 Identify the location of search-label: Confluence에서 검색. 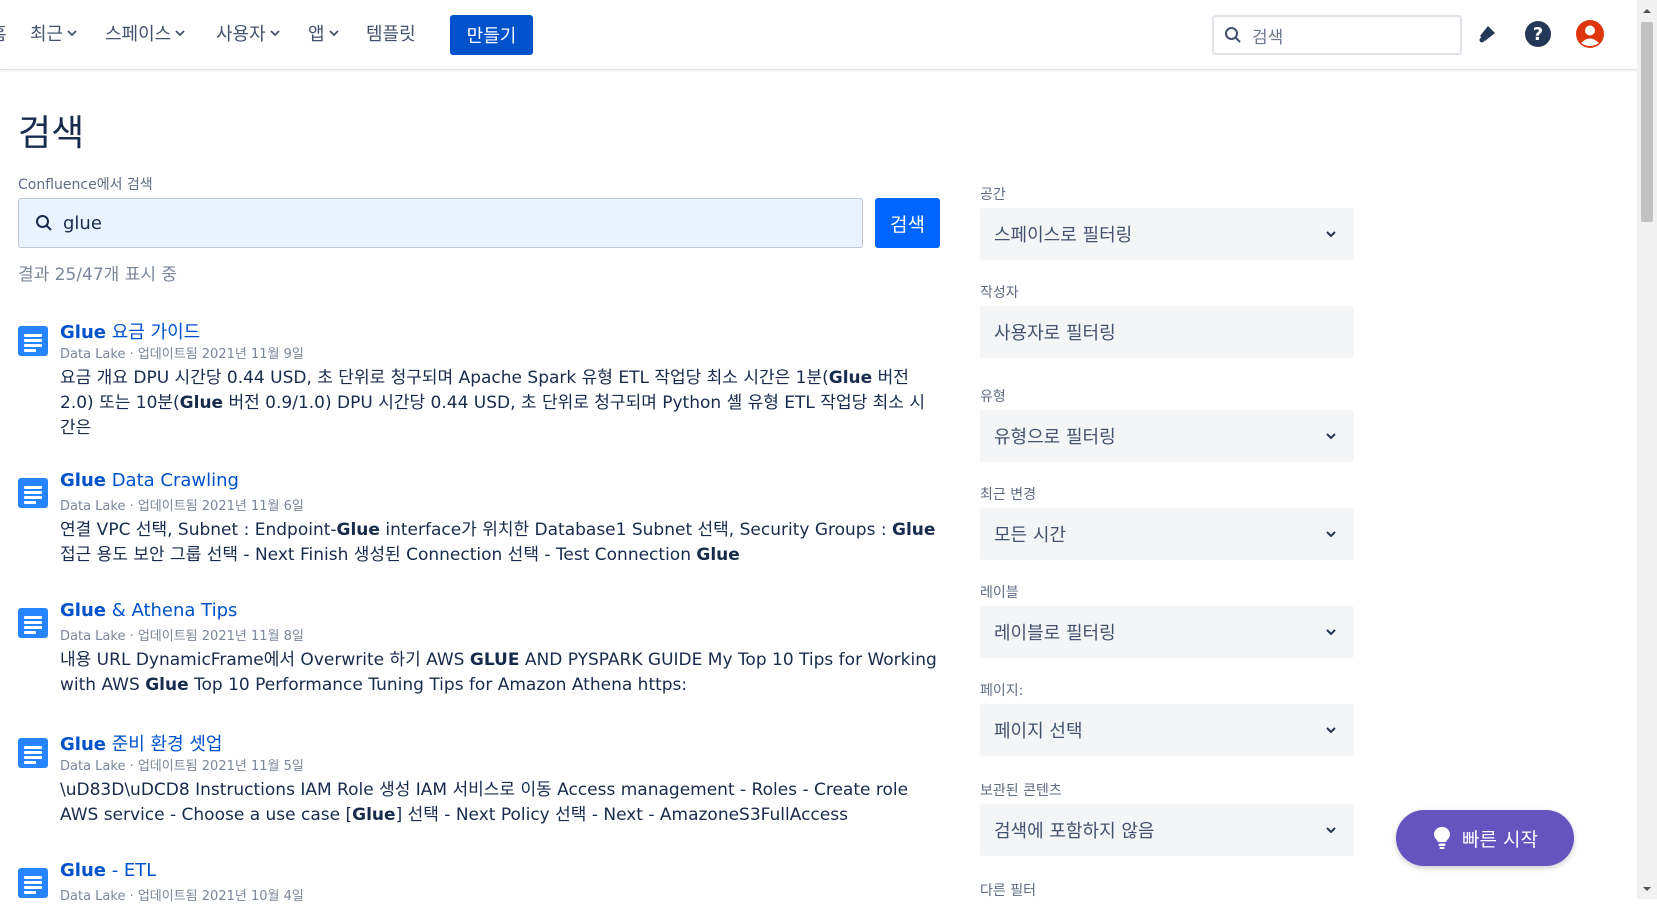
(85, 185).